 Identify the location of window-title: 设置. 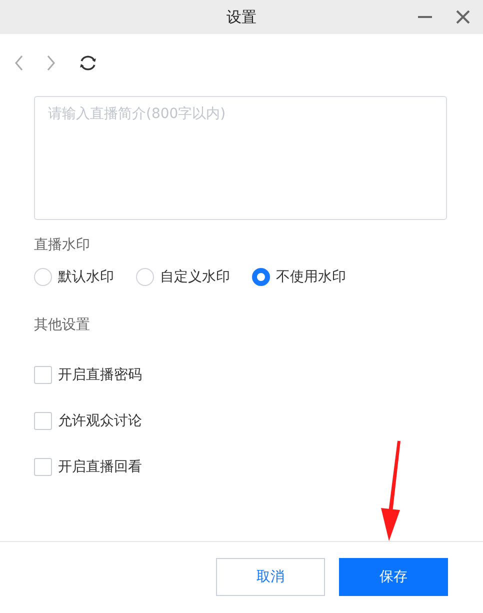
(241, 17).